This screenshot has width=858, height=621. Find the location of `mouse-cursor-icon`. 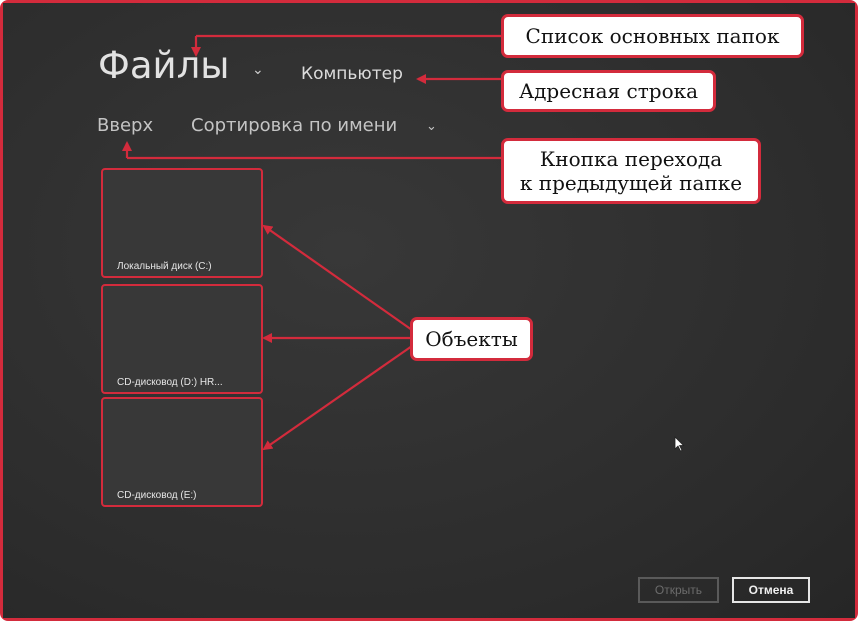

mouse-cursor-icon is located at coordinates (679, 444).